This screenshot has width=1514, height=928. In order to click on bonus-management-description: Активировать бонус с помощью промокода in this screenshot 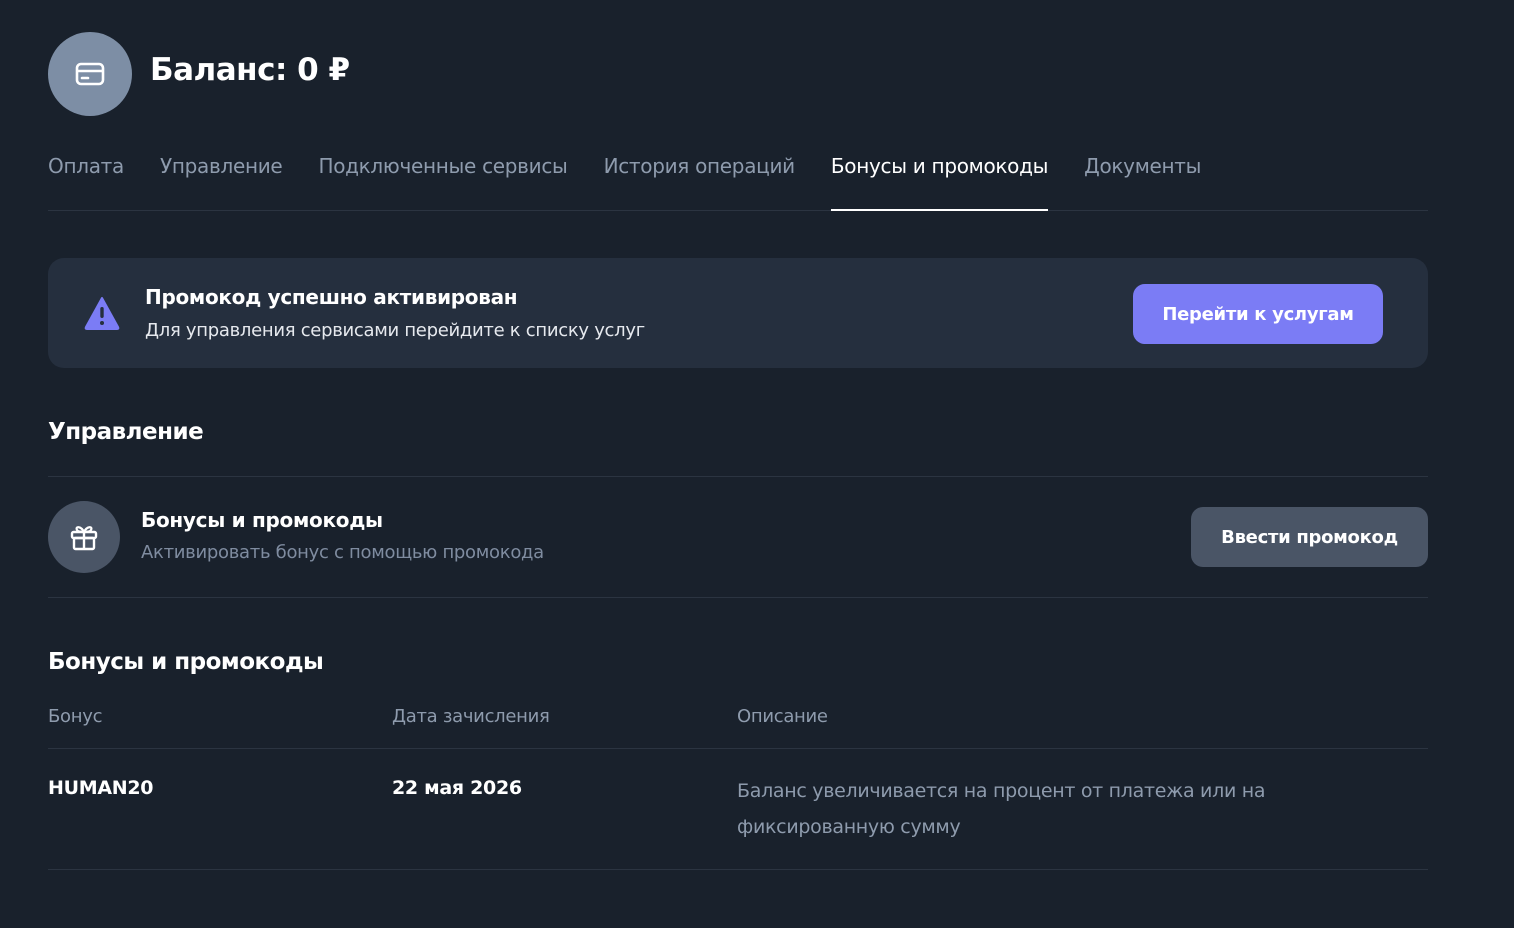, I will do `click(342, 552)`.